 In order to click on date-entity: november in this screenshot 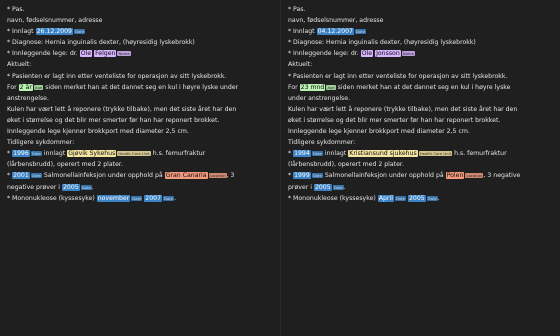, I will do `click(113, 198)`.